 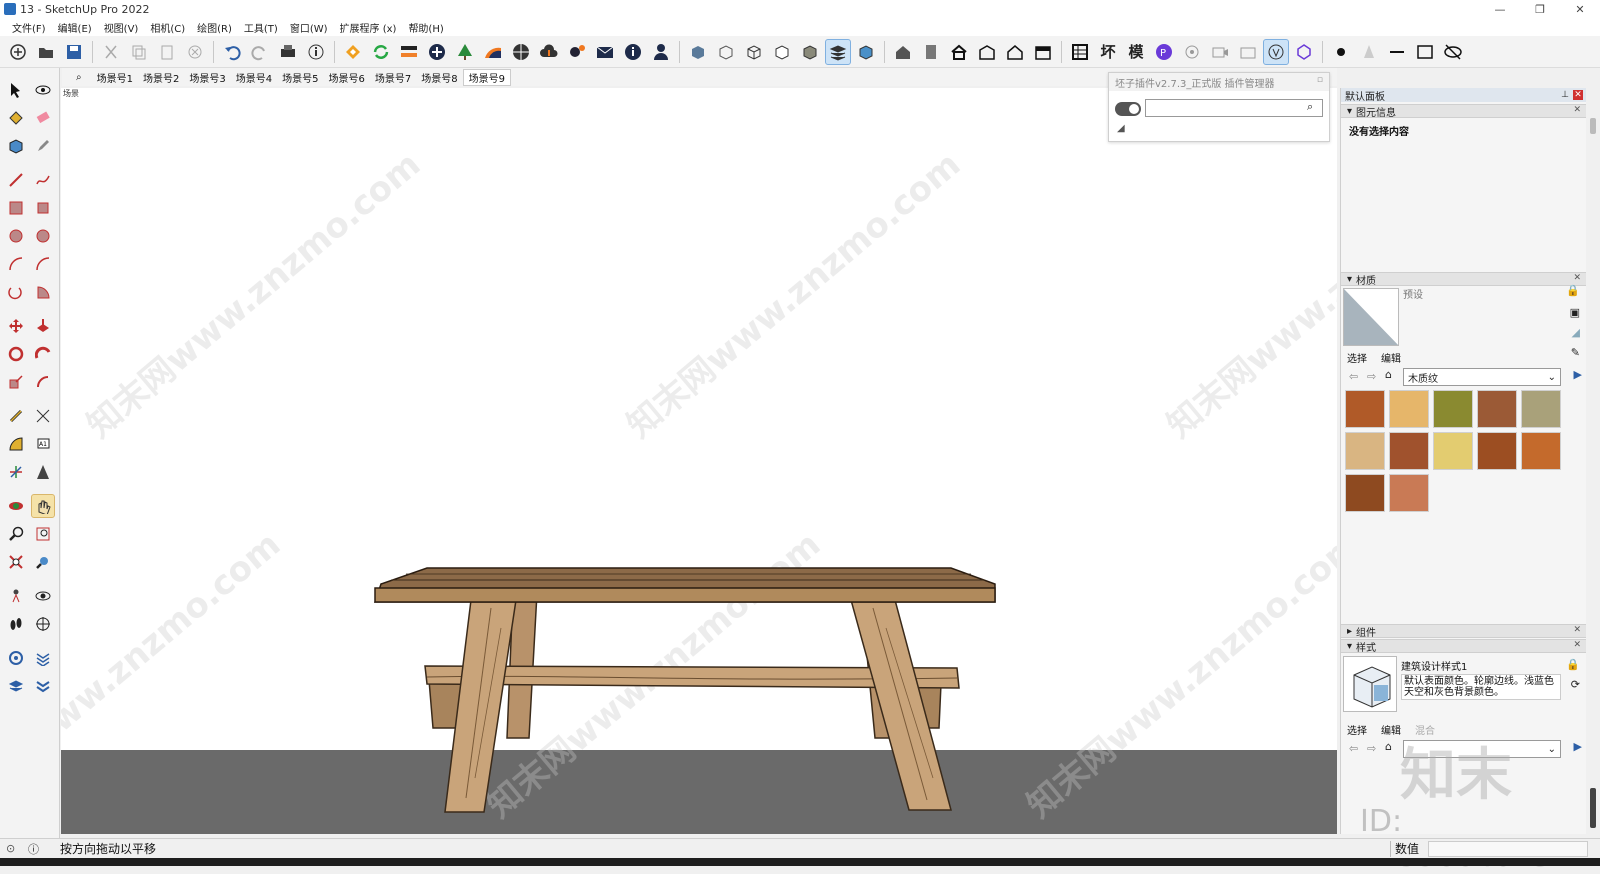 I want to click on eyedropper-icon: ✎, so click(x=1575, y=352).